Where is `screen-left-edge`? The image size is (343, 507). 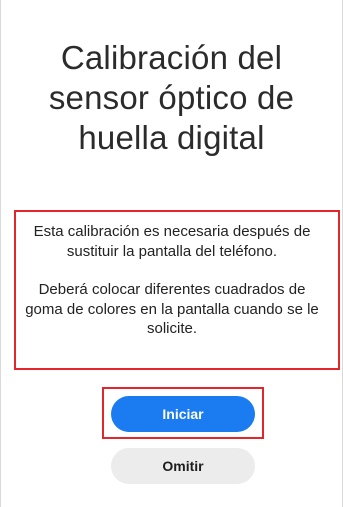 screen-left-edge is located at coordinates (0, 253).